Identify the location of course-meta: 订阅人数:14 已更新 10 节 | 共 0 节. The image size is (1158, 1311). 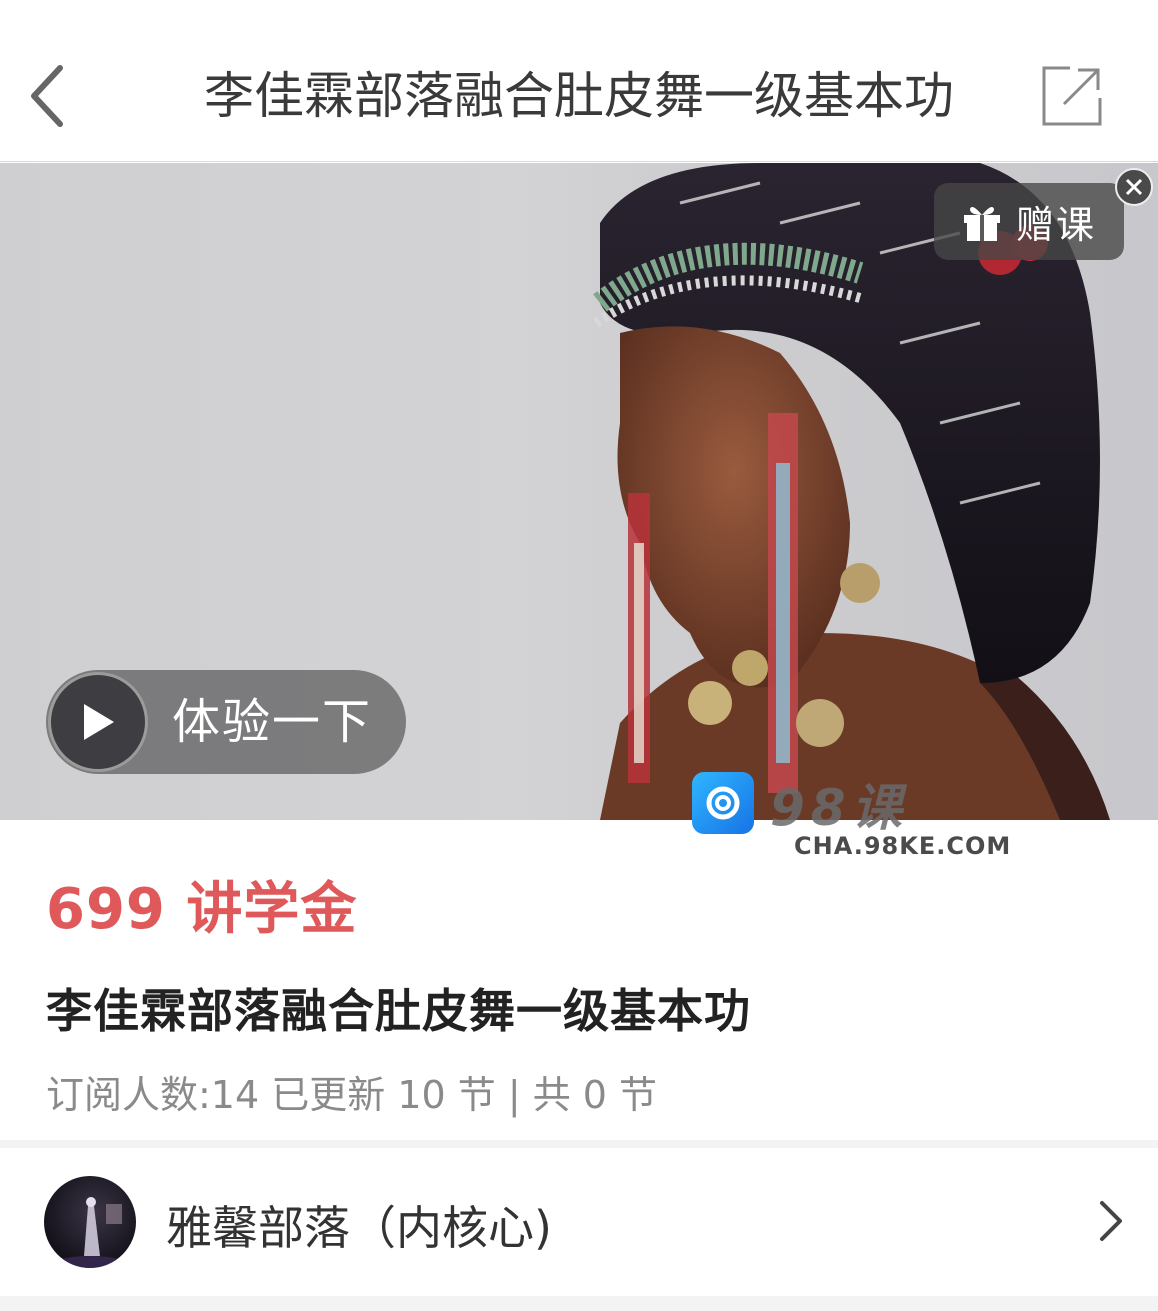
(352, 1095).